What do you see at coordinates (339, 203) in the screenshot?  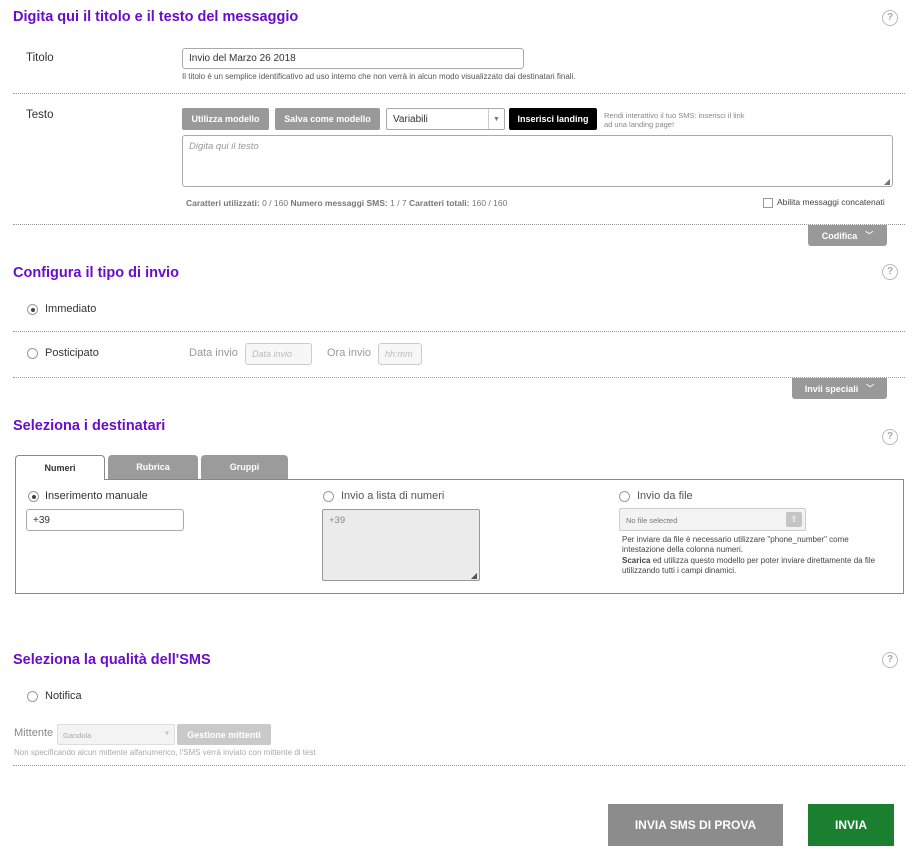 I see `msg-label: Numero messaggi SMS:` at bounding box center [339, 203].